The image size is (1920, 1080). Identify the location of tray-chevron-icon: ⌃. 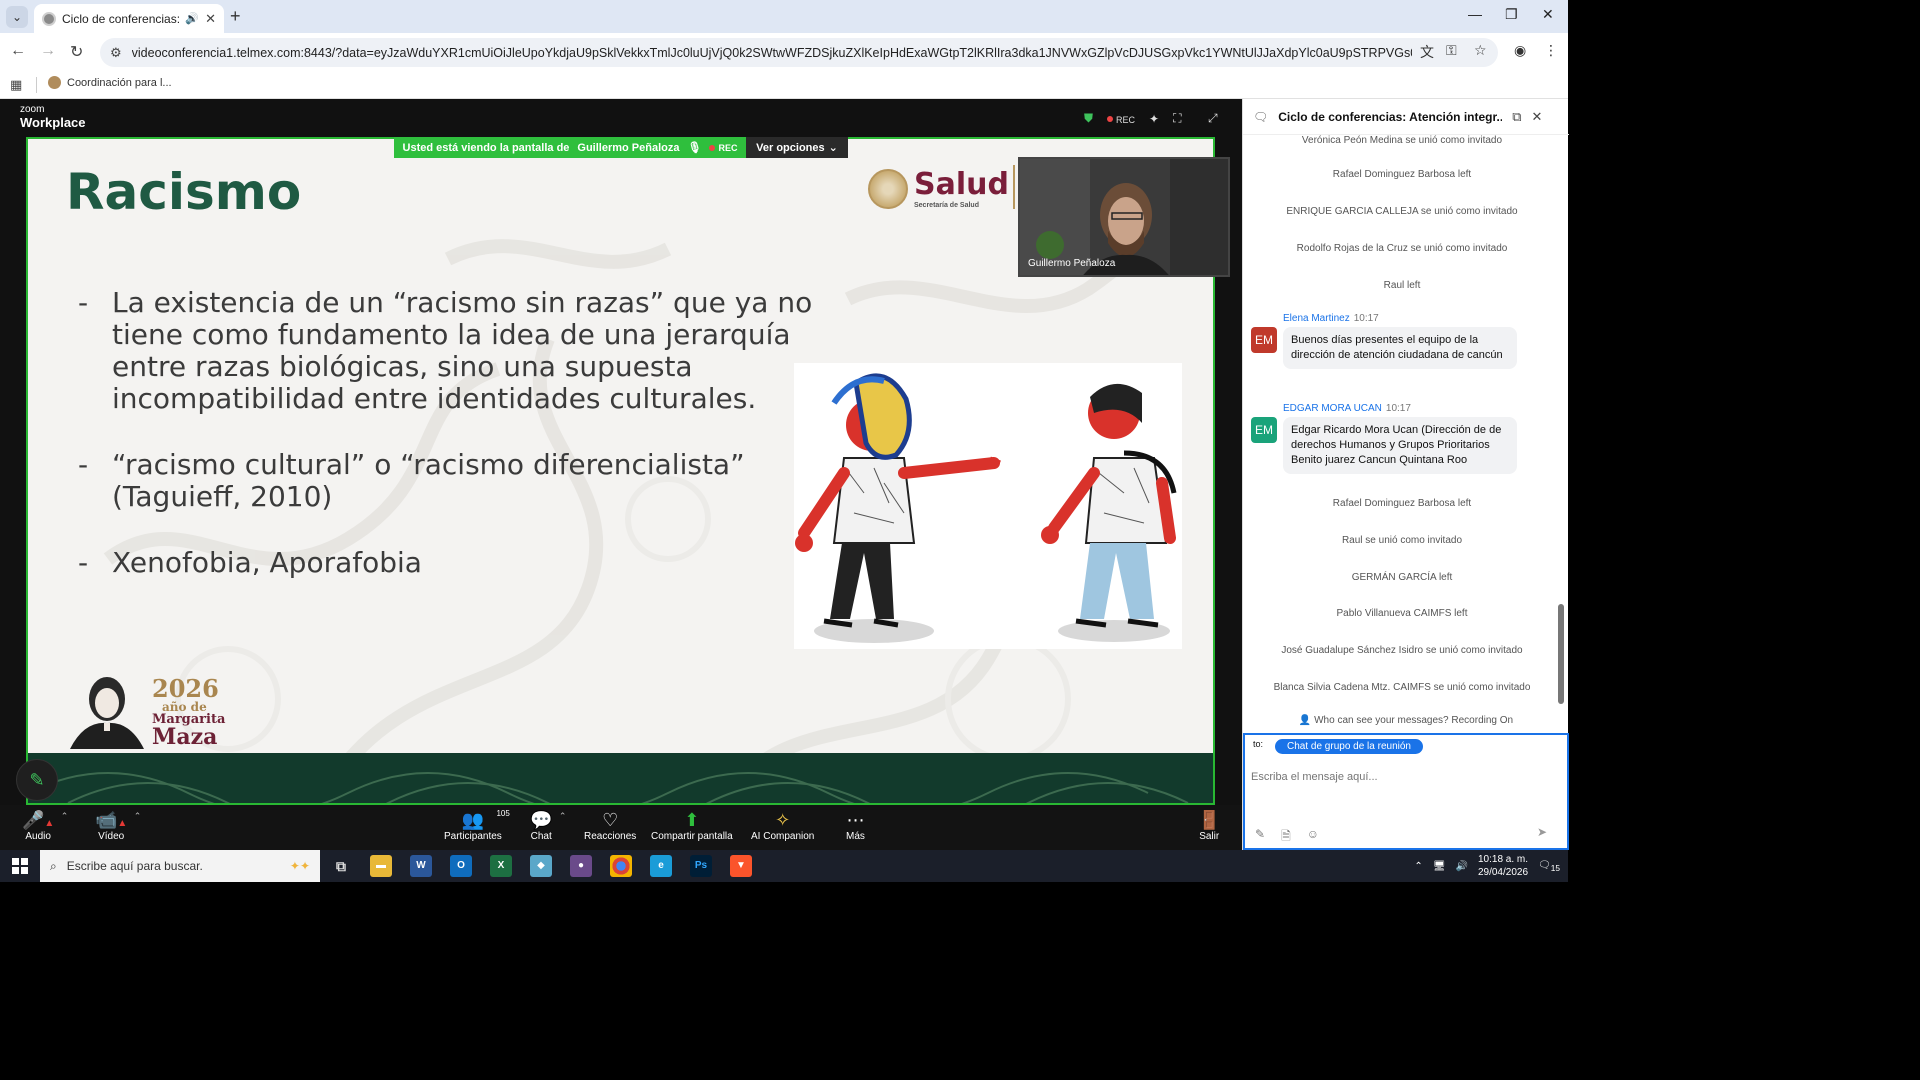
(1418, 866).